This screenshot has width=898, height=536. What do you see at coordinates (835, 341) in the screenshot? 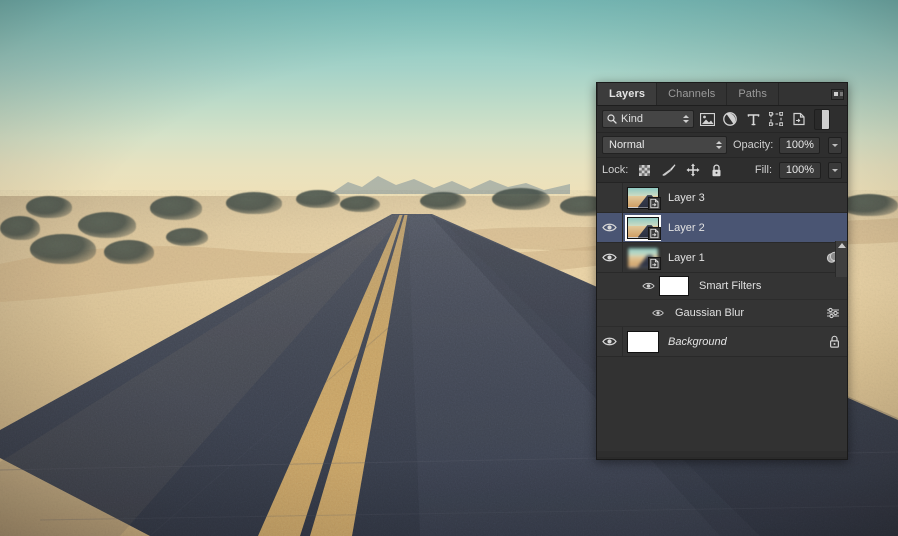
I see `lock-icon` at bounding box center [835, 341].